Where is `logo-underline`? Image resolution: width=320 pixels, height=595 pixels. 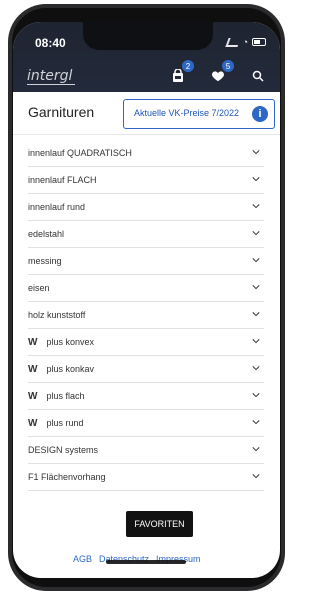 logo-underline is located at coordinates (51, 84).